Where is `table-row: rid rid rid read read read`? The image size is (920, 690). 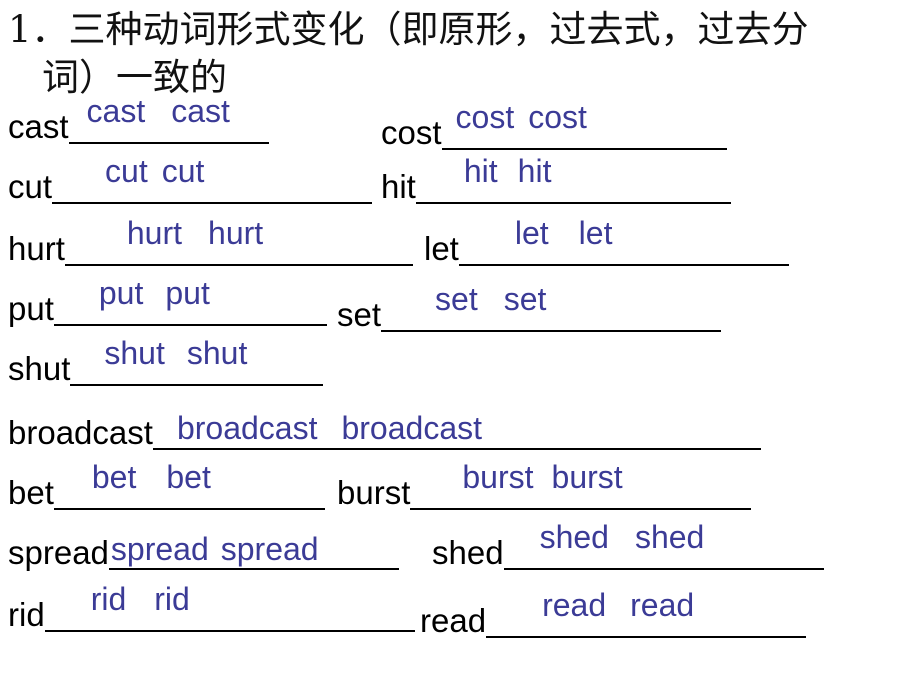
table-row: rid rid rid read read read is located at coordinates (460, 603).